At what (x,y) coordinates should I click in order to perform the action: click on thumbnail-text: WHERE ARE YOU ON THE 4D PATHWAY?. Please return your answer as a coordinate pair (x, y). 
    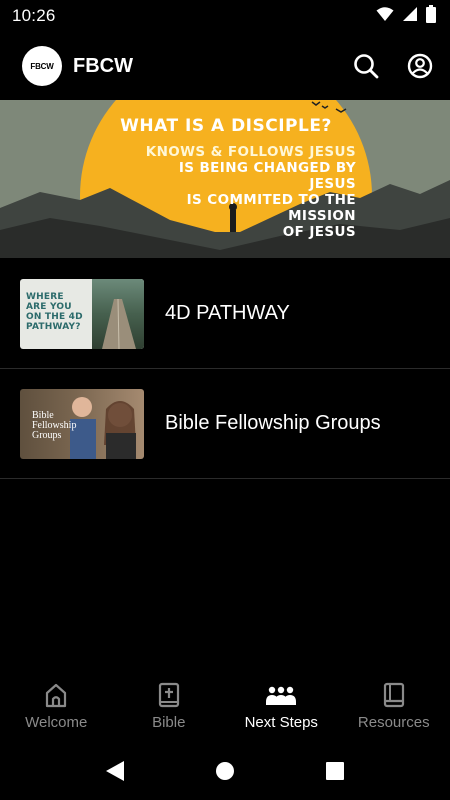
    Looking at the image, I should click on (54, 312).